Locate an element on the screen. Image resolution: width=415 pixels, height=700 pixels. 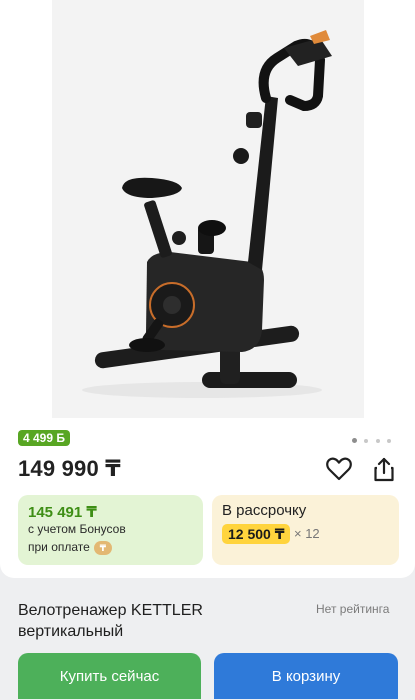
payment-note-text: при оплате is located at coordinates (59, 547).